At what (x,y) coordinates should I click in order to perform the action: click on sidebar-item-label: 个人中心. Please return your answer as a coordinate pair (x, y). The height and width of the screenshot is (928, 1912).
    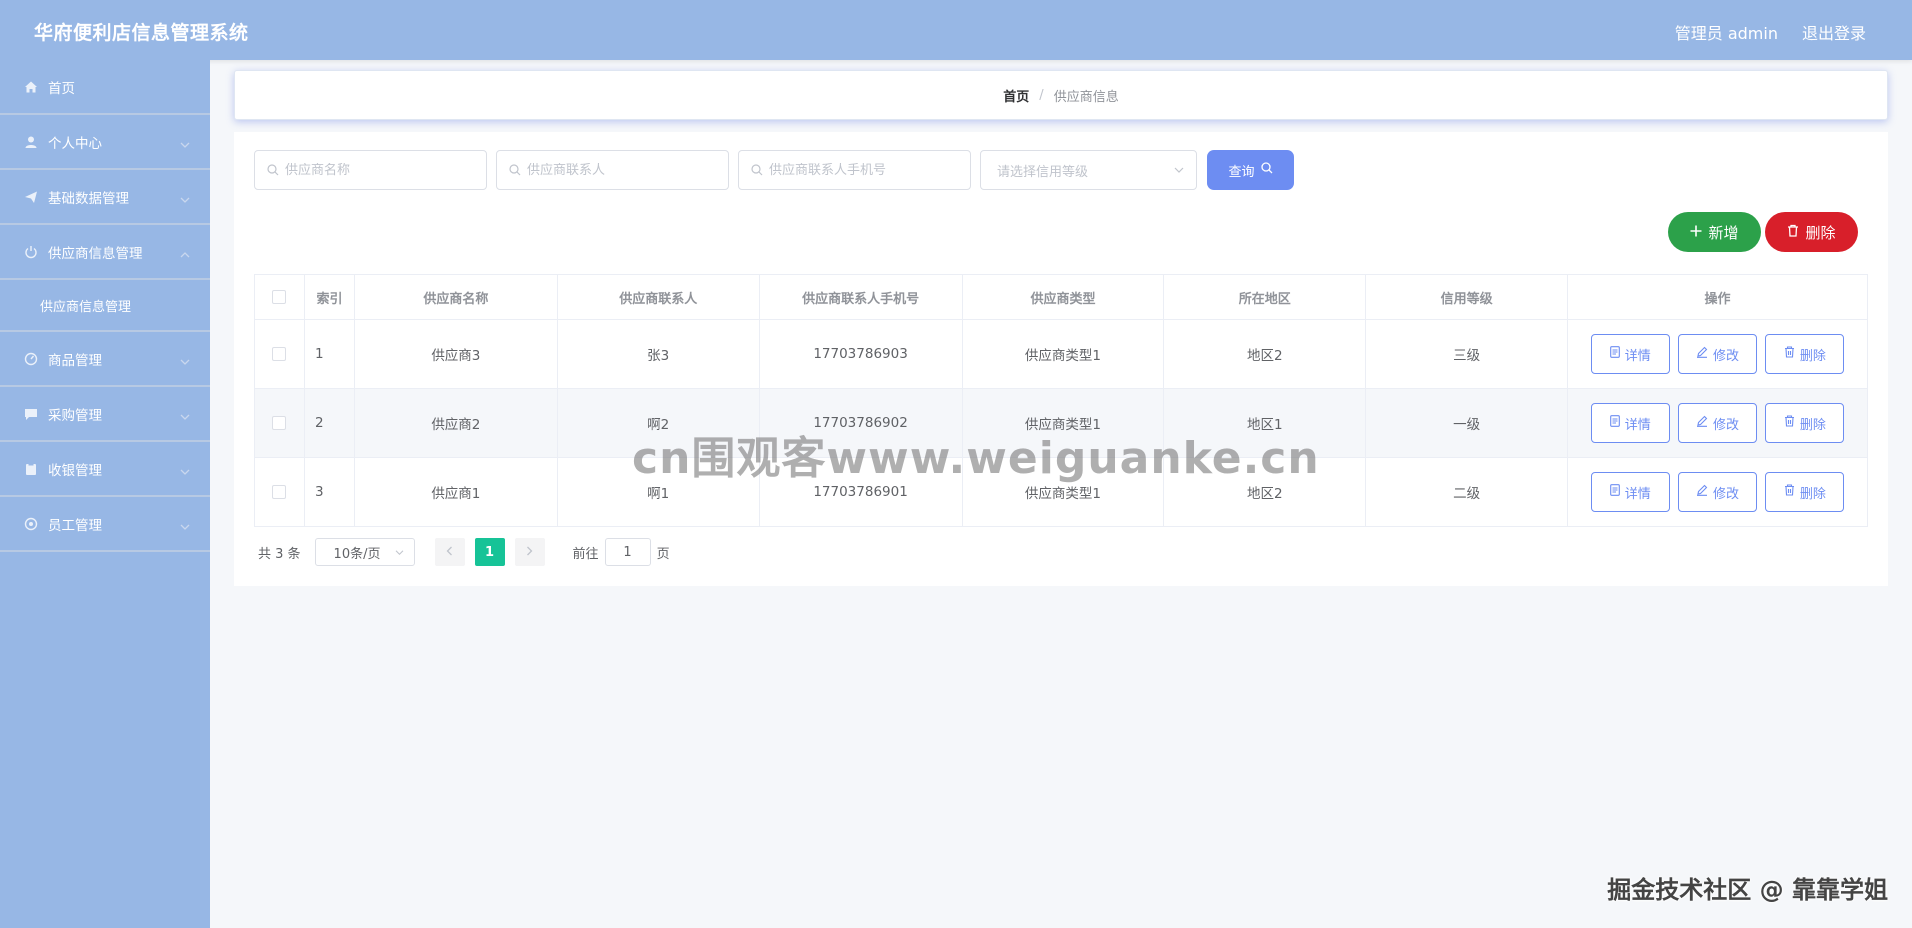
    Looking at the image, I should click on (75, 143).